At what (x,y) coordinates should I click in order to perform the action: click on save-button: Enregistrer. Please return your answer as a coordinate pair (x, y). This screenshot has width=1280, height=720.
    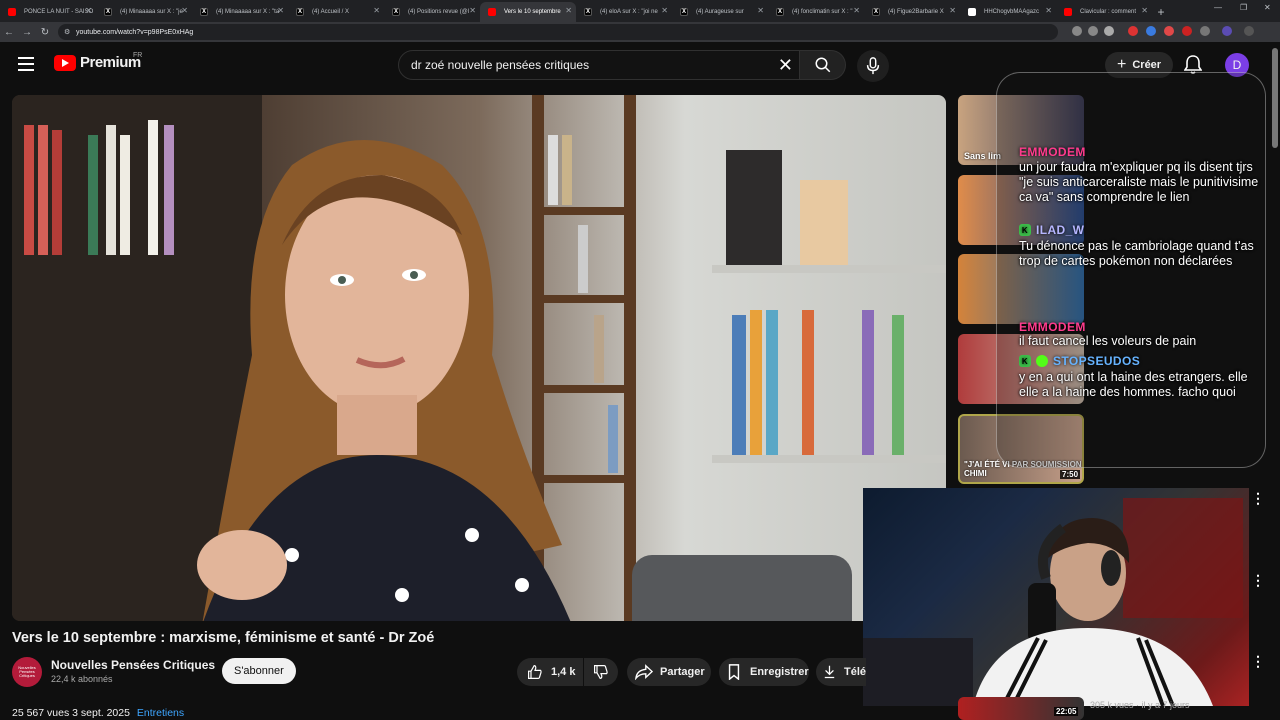
    Looking at the image, I should click on (764, 672).